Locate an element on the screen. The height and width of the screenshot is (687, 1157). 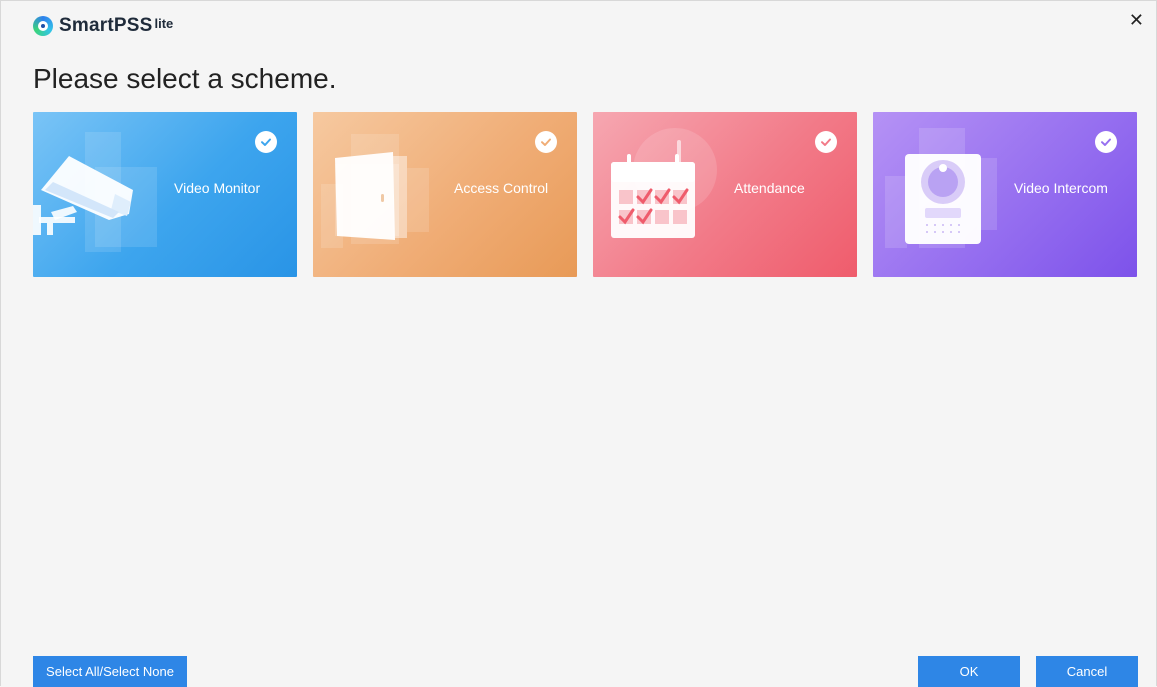
scheme-card-access-control: Access Control is located at coordinates (445, 194).